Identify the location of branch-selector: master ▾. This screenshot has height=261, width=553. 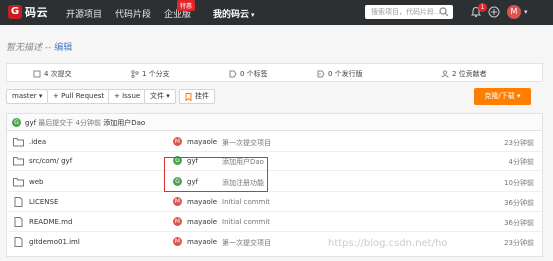
(27, 96).